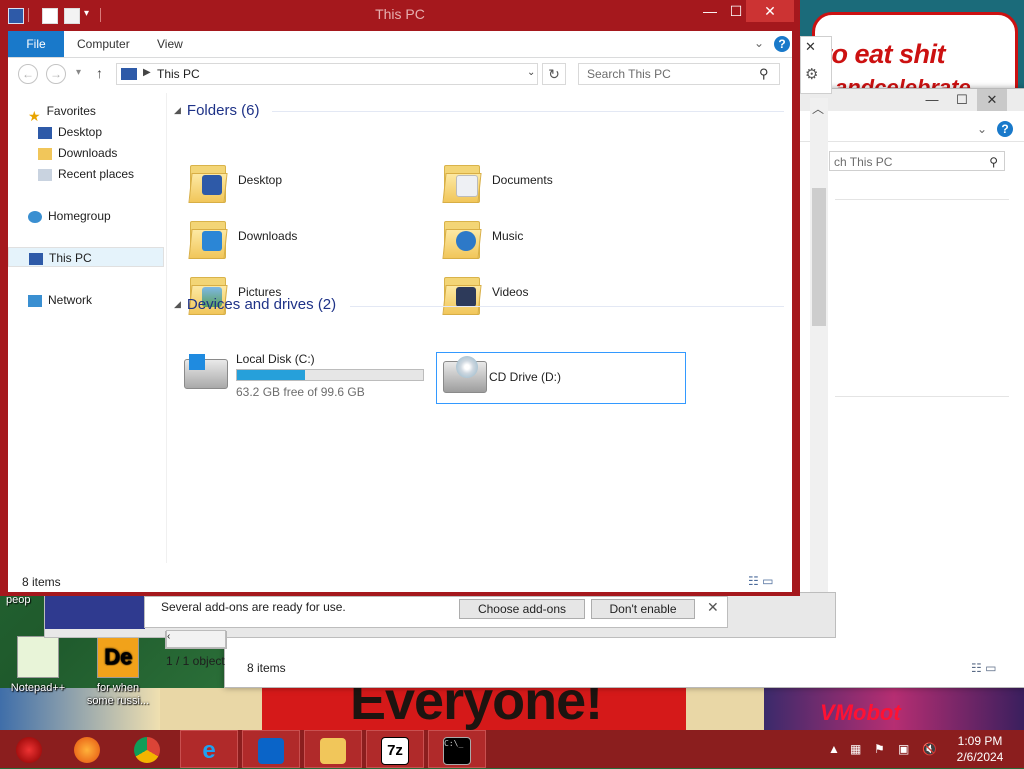 This screenshot has width=1024, height=769. Describe the element at coordinates (903, 749) in the screenshot. I see `network-tray-icon: ▣` at that location.